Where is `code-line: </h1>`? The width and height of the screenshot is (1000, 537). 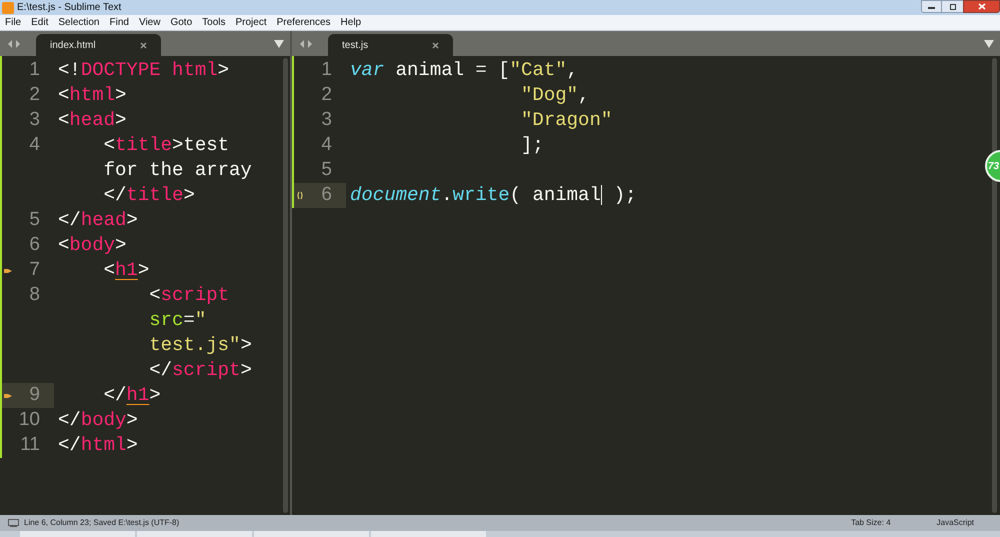
code-line: </h1> is located at coordinates (131, 395).